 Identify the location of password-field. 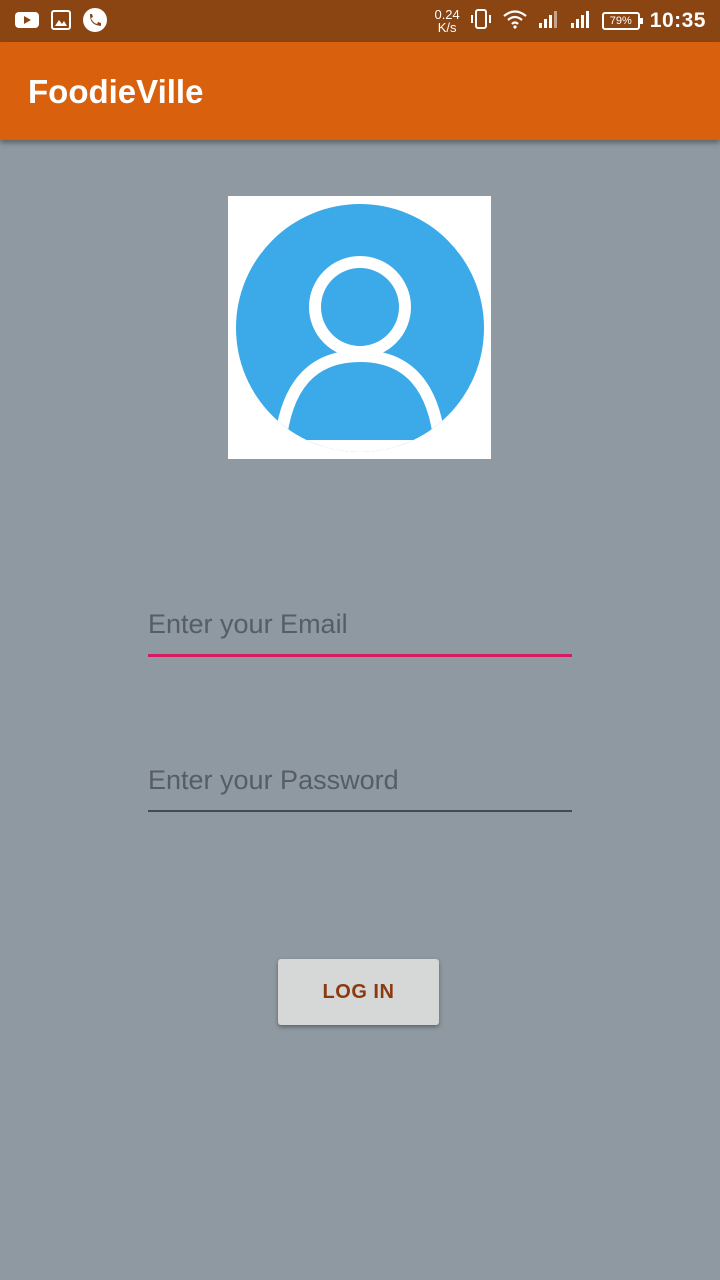
(360, 781).